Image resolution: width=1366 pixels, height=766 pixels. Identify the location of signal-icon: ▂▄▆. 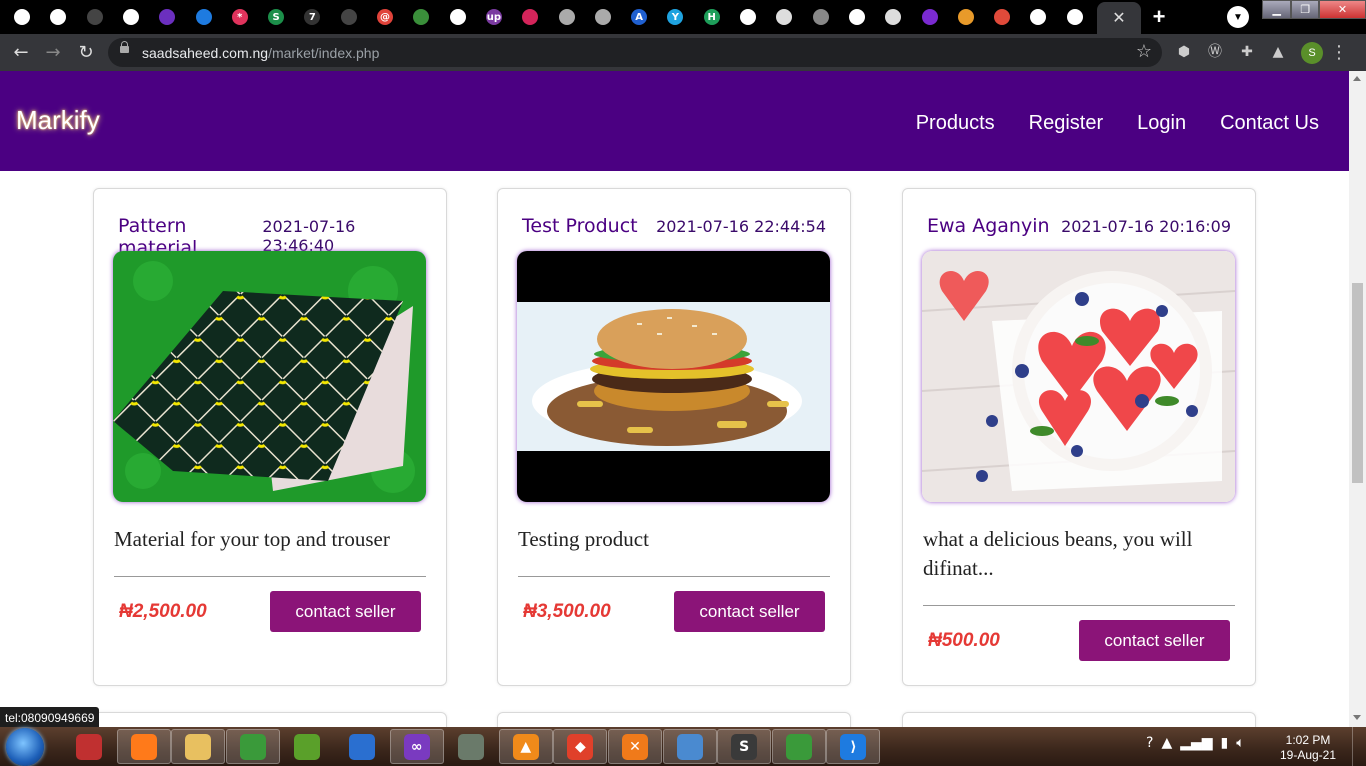
(1196, 743).